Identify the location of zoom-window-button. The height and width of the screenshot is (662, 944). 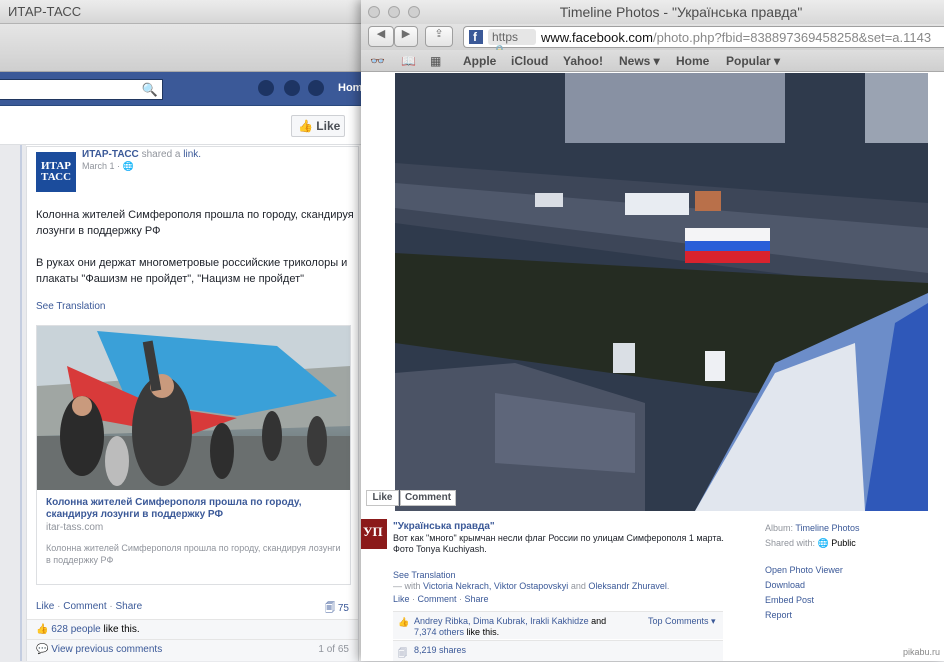
(414, 12).